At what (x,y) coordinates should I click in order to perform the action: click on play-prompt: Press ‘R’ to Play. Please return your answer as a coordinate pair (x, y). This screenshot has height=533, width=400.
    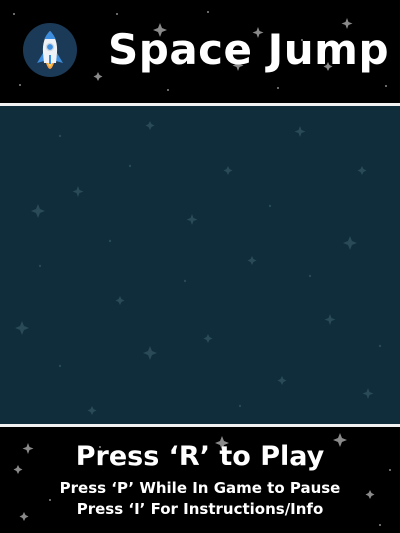
    Looking at the image, I should click on (200, 456).